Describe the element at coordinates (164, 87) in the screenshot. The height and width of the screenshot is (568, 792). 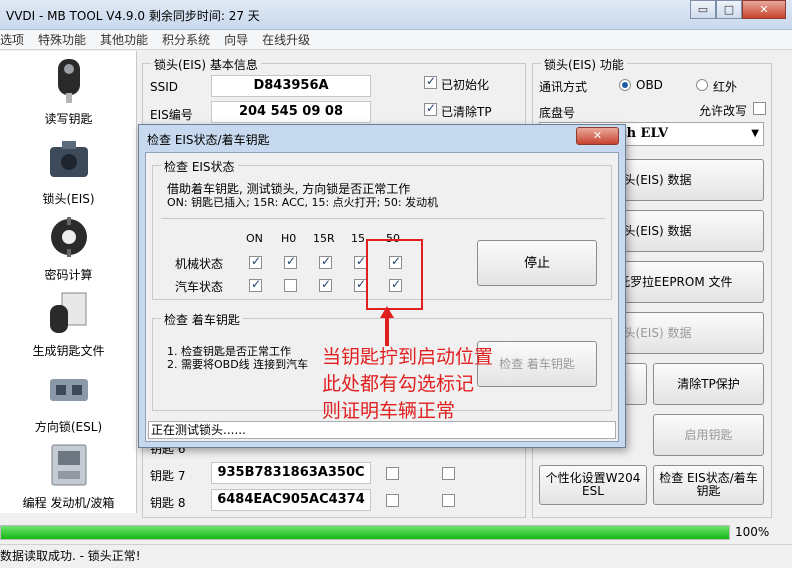
I see `ssid-label: SSID` at that location.